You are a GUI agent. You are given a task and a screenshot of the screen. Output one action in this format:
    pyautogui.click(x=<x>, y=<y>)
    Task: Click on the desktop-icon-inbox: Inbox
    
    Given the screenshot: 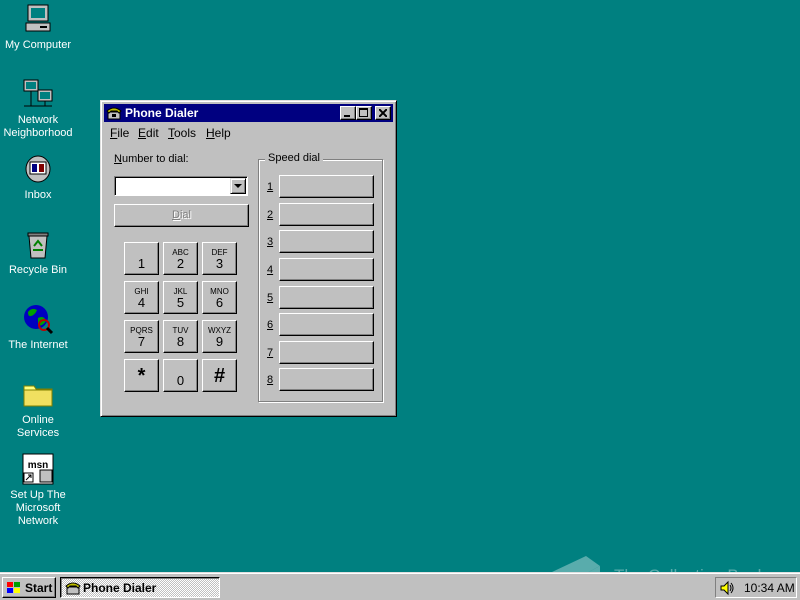 What is the action you would take?
    pyautogui.click(x=38, y=177)
    